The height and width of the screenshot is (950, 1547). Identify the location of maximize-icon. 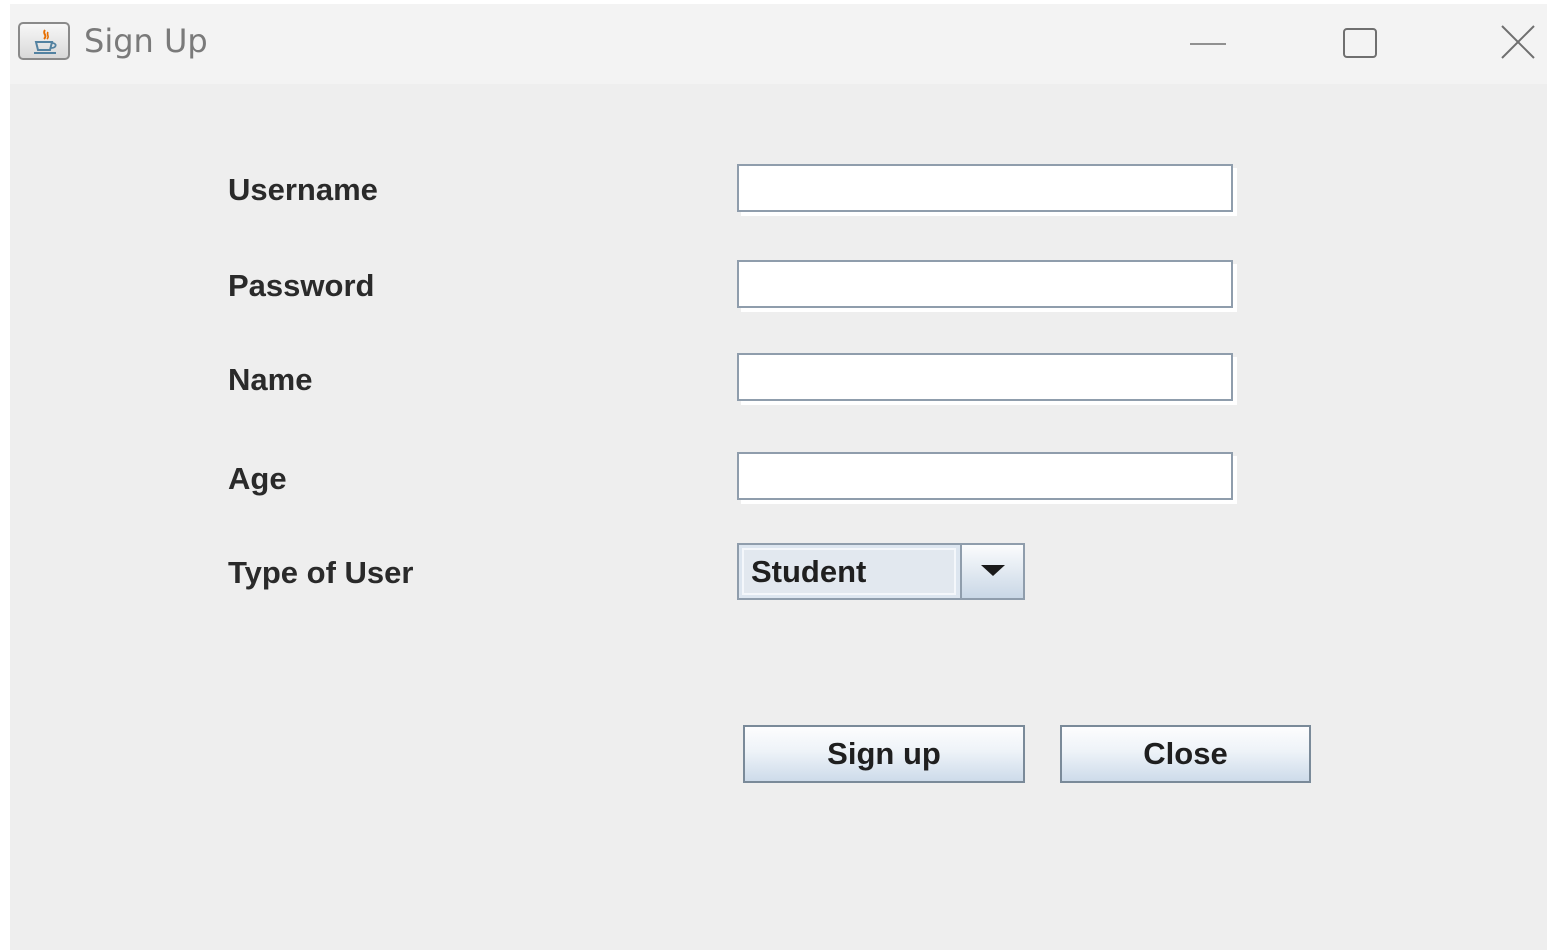
(1360, 43).